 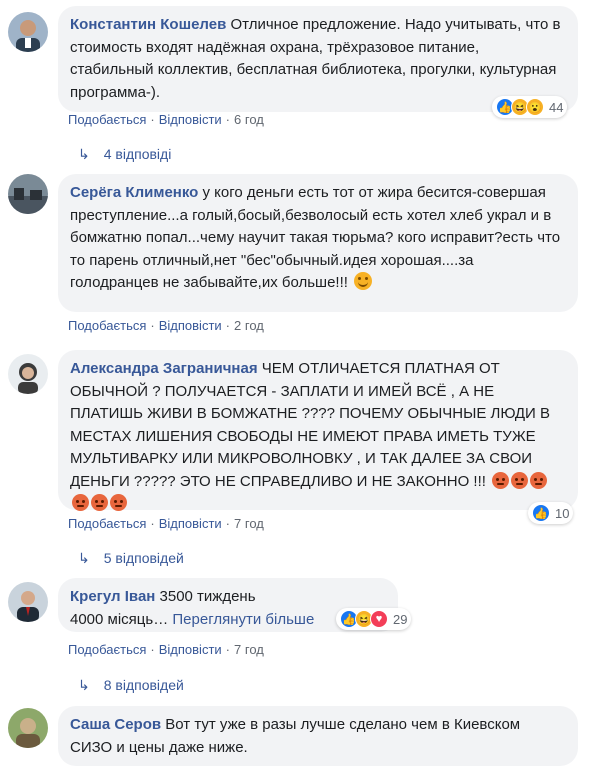 I want to click on comment-author: Константин Кошелев, so click(x=148, y=24).